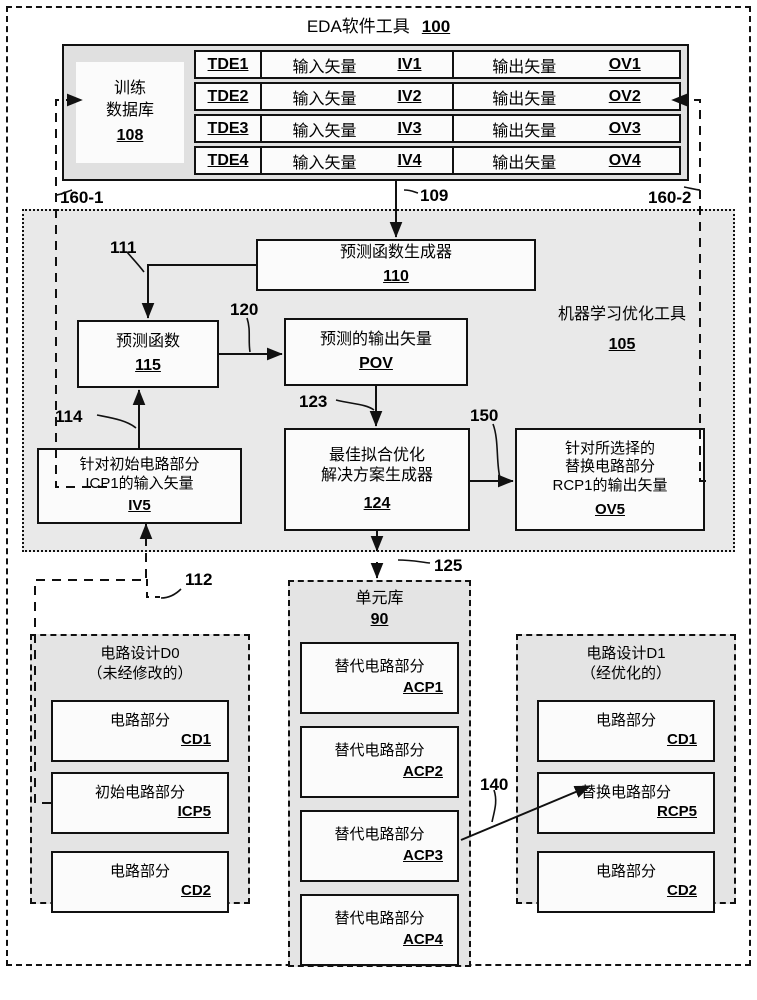  I want to click on d1-title-line1: 电路设计D1, so click(626, 653).